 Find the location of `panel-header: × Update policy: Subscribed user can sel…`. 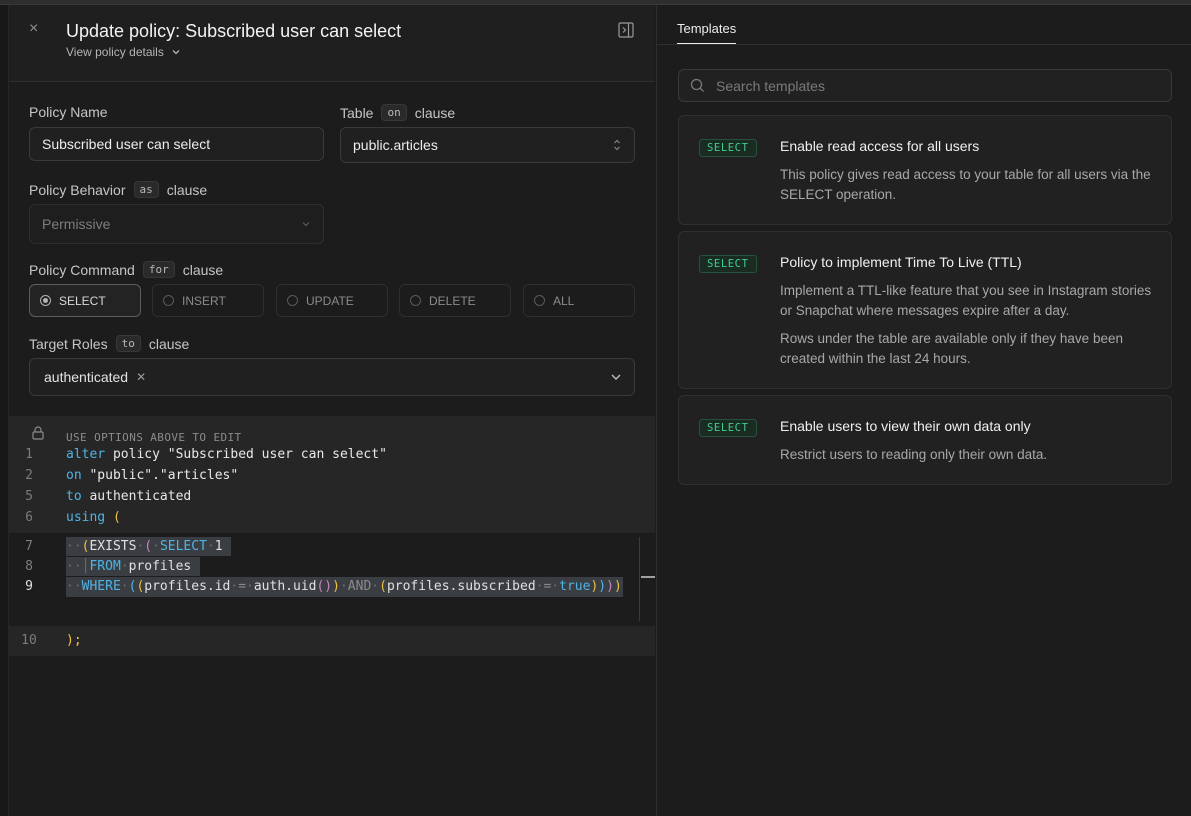

panel-header: × Update policy: Subscribed user can sel… is located at coordinates (332, 43).